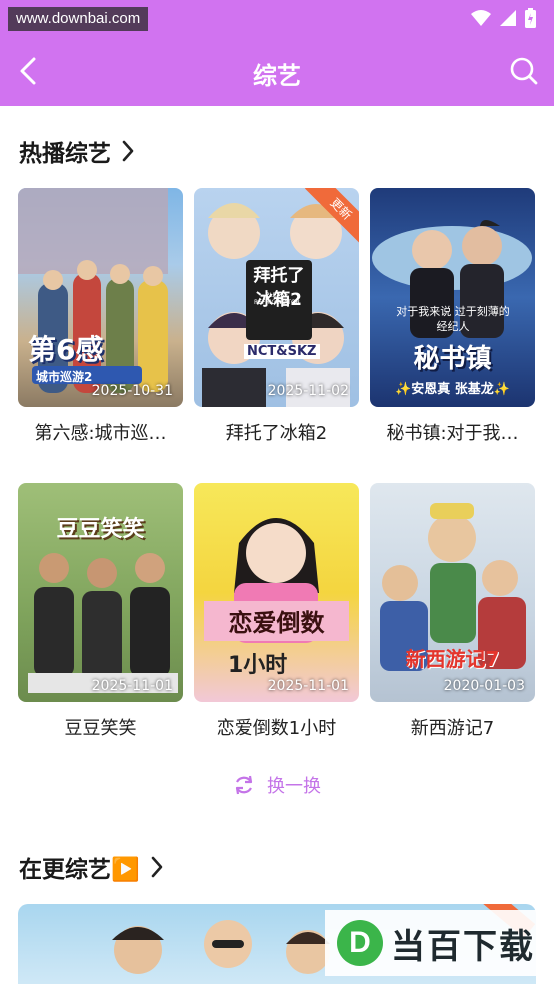 The height and width of the screenshot is (984, 554). What do you see at coordinates (64, 377) in the screenshot?
I see `poster-subtitle: 城市巡游2` at bounding box center [64, 377].